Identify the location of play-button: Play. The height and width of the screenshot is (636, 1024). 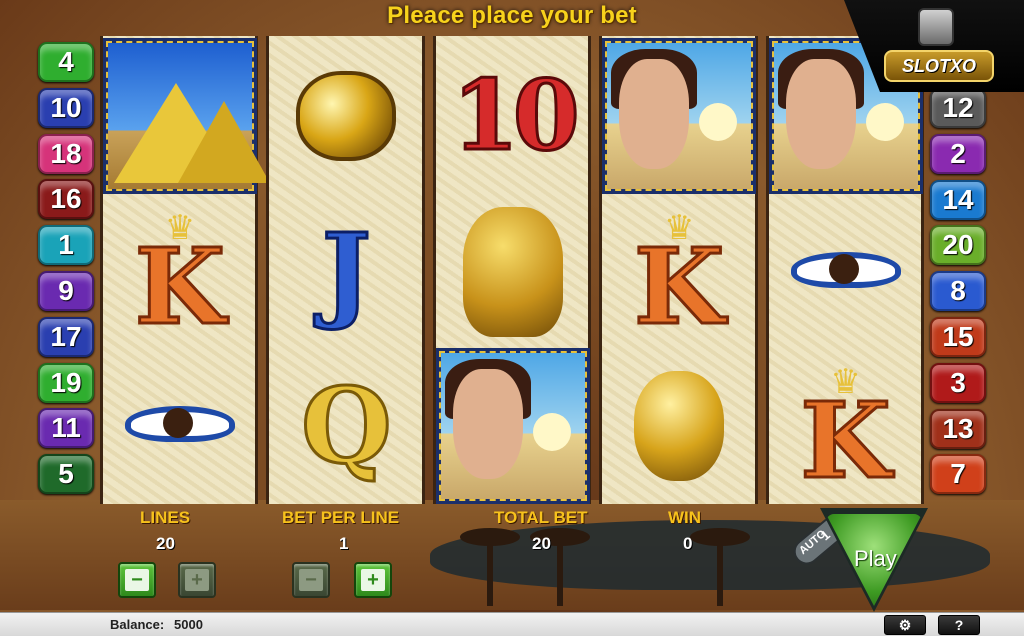
(875, 560).